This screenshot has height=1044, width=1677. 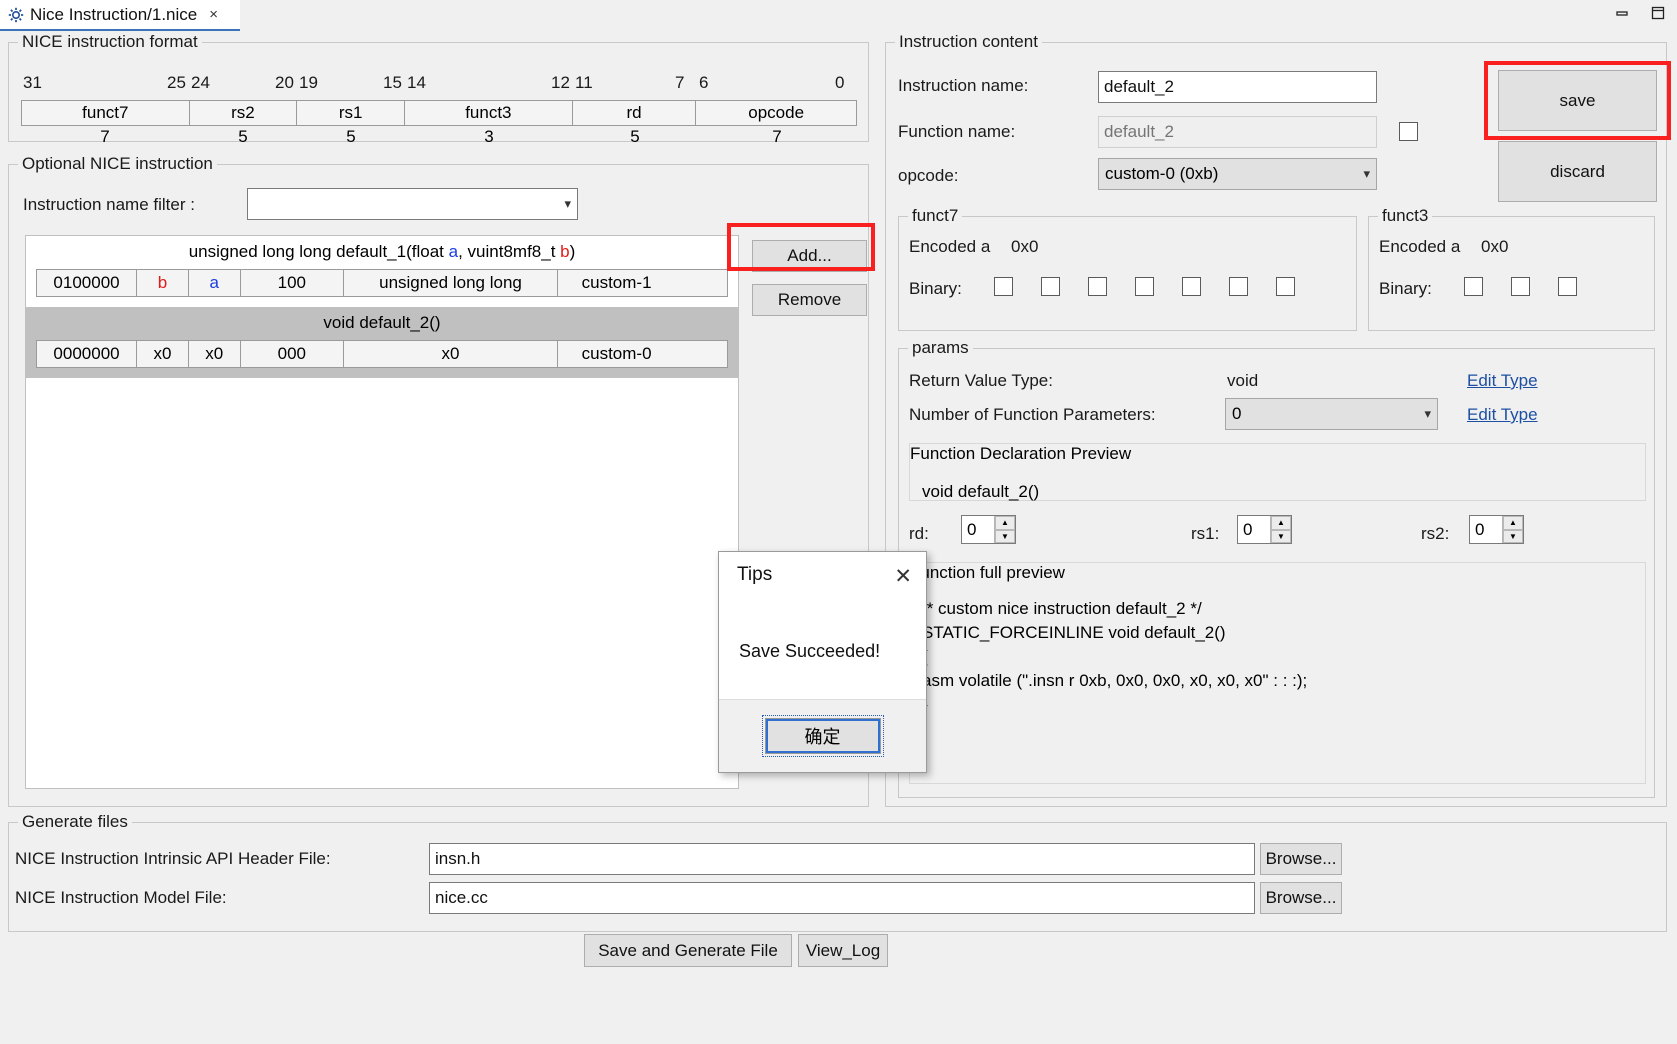 What do you see at coordinates (1640, 13) in the screenshot?
I see `window-controls` at bounding box center [1640, 13].